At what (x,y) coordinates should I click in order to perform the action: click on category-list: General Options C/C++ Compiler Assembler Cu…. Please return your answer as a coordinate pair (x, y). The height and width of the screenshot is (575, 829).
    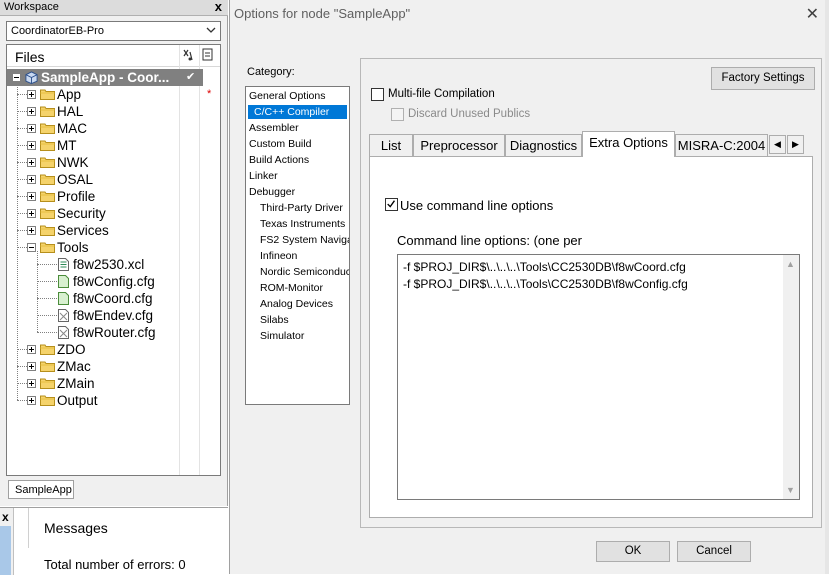
    Looking at the image, I should click on (297, 245).